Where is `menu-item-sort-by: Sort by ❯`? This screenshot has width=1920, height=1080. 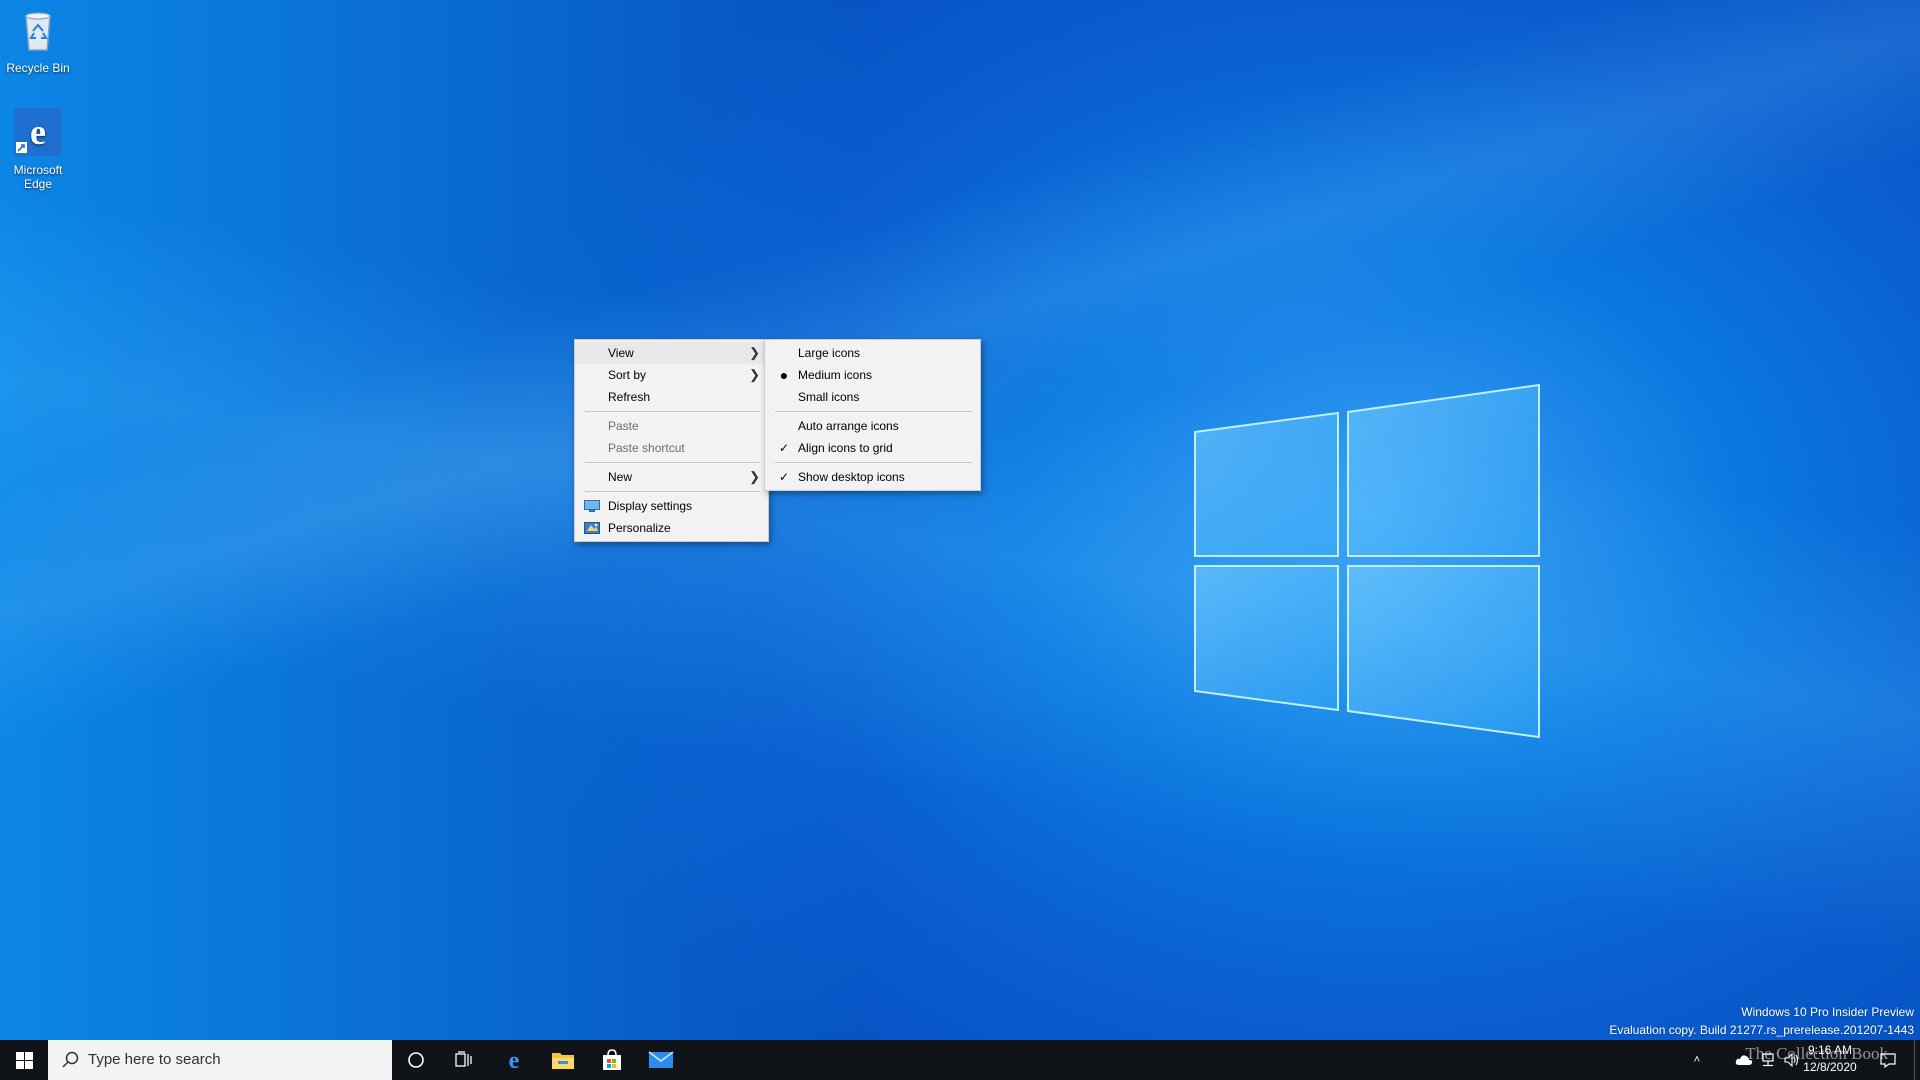
menu-item-sort-by: Sort by ❯ is located at coordinates (671, 375).